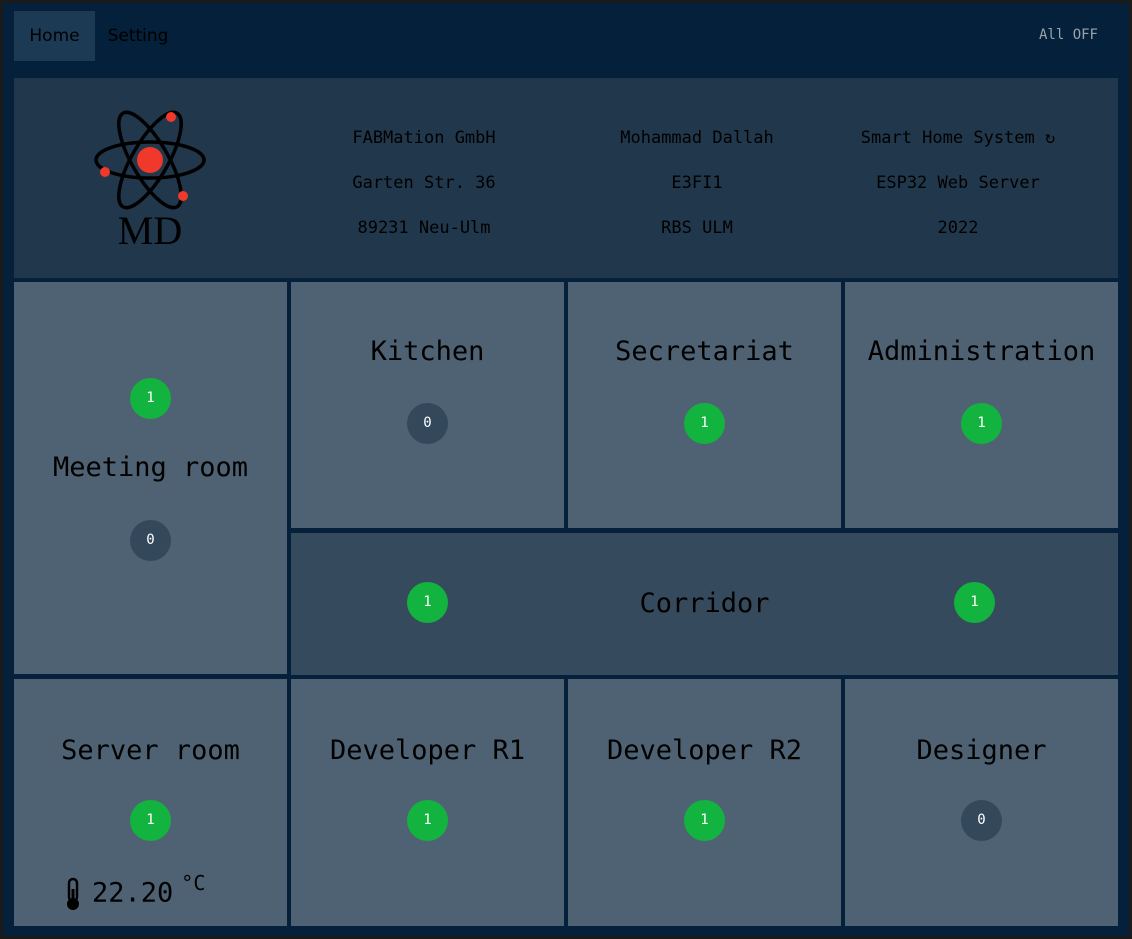 The height and width of the screenshot is (939, 1132). Describe the element at coordinates (150, 228) in the screenshot. I see `logo-text: MD` at that location.